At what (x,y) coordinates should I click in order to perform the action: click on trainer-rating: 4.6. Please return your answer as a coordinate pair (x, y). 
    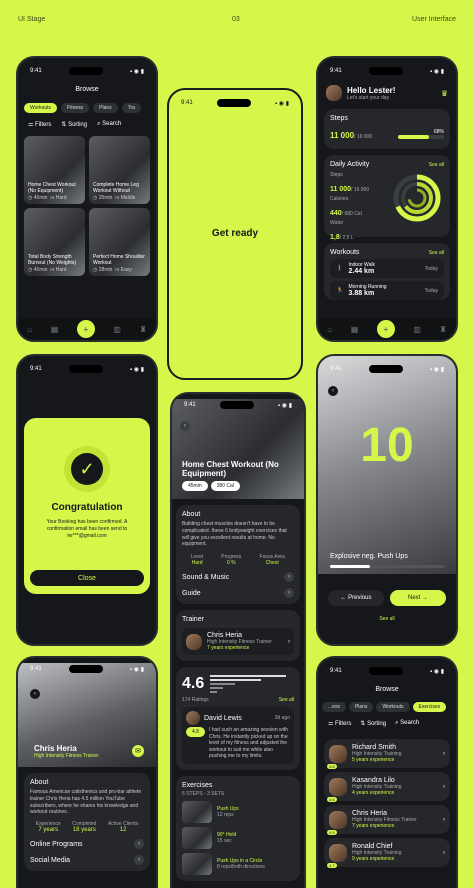
    Looking at the image, I should click on (332, 799).